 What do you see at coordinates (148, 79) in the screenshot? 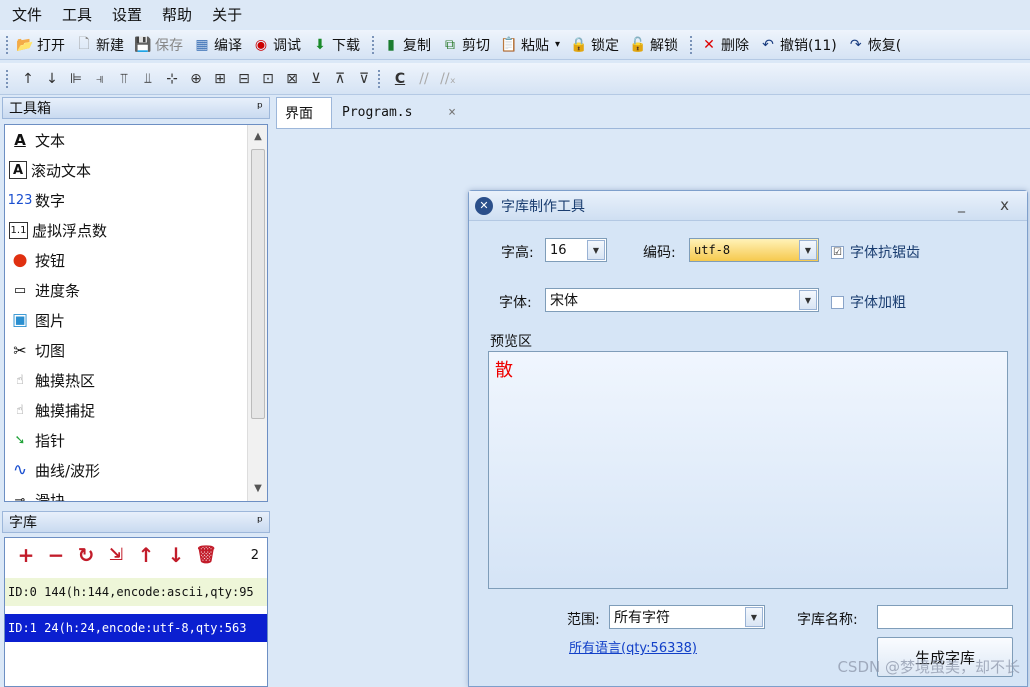
I see `align-bottom-icon: ⫫` at bounding box center [148, 79].